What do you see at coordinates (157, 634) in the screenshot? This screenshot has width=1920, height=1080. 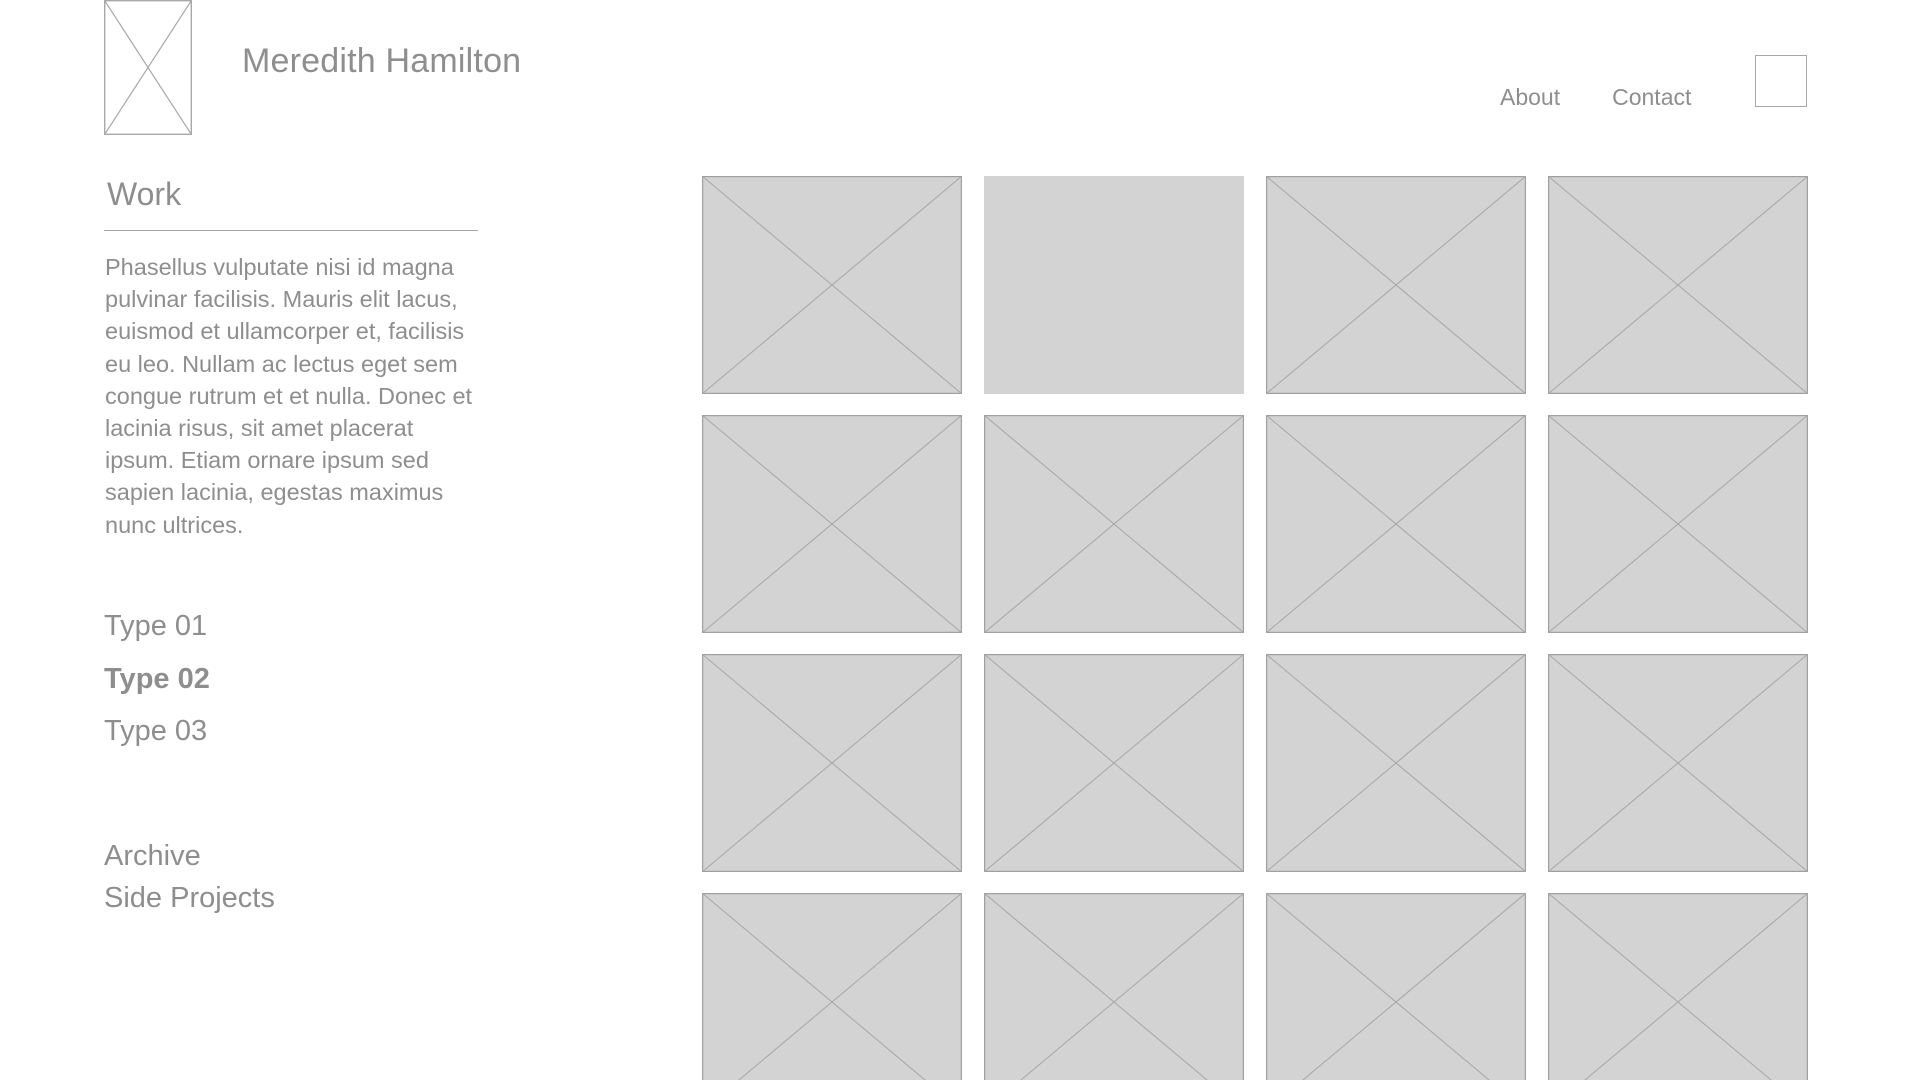 I see `type-filter-item: Type 01` at bounding box center [157, 634].